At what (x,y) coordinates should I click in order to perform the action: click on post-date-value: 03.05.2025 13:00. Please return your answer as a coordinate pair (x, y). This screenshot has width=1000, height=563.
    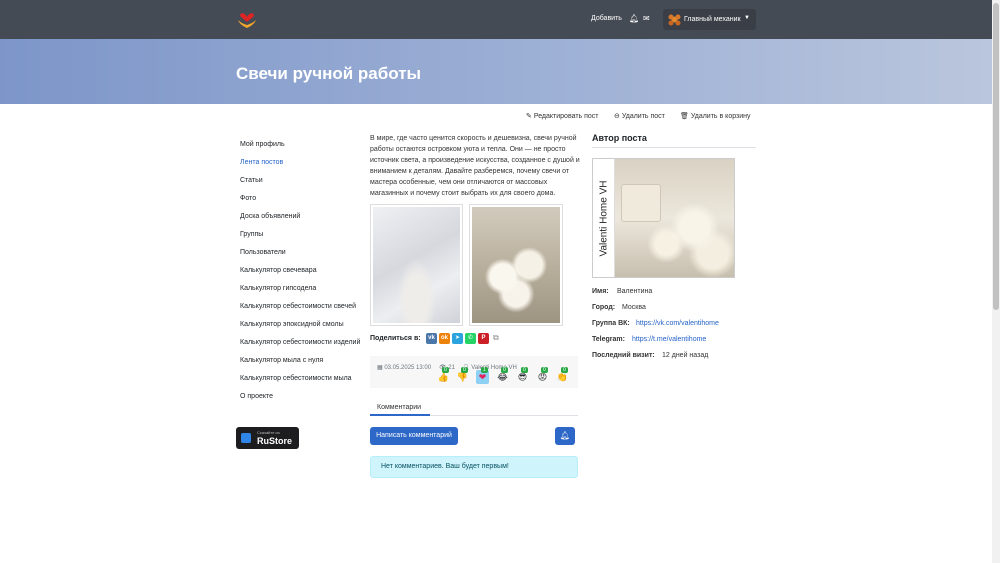
    Looking at the image, I should click on (408, 368).